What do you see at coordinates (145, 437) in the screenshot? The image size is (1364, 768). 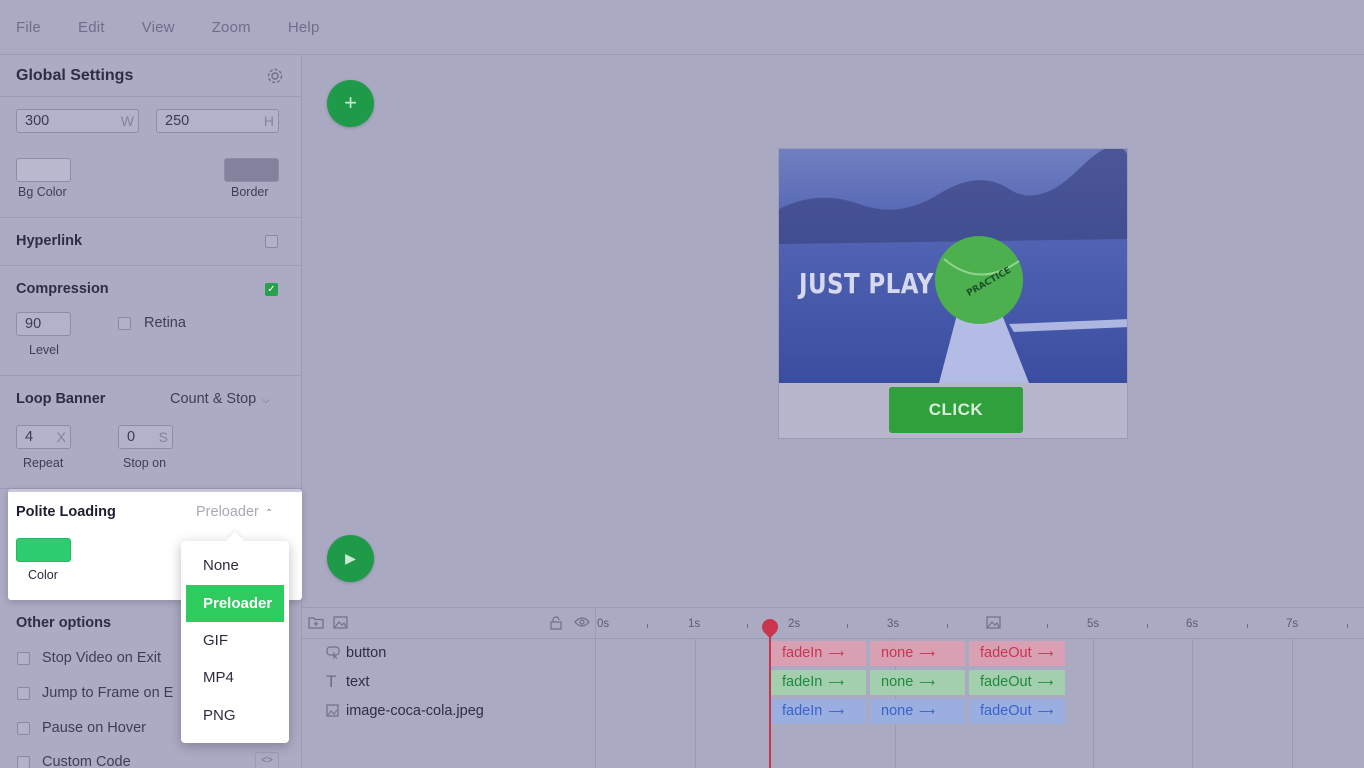 I see `stop-on-input: 0 S` at bounding box center [145, 437].